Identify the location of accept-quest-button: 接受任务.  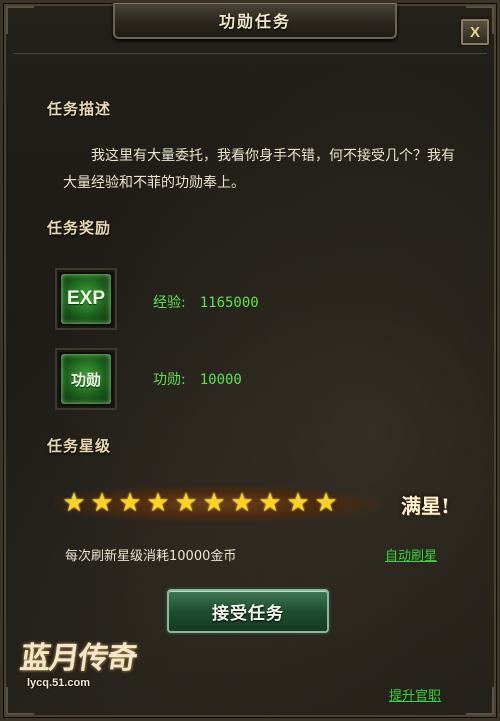
(248, 611).